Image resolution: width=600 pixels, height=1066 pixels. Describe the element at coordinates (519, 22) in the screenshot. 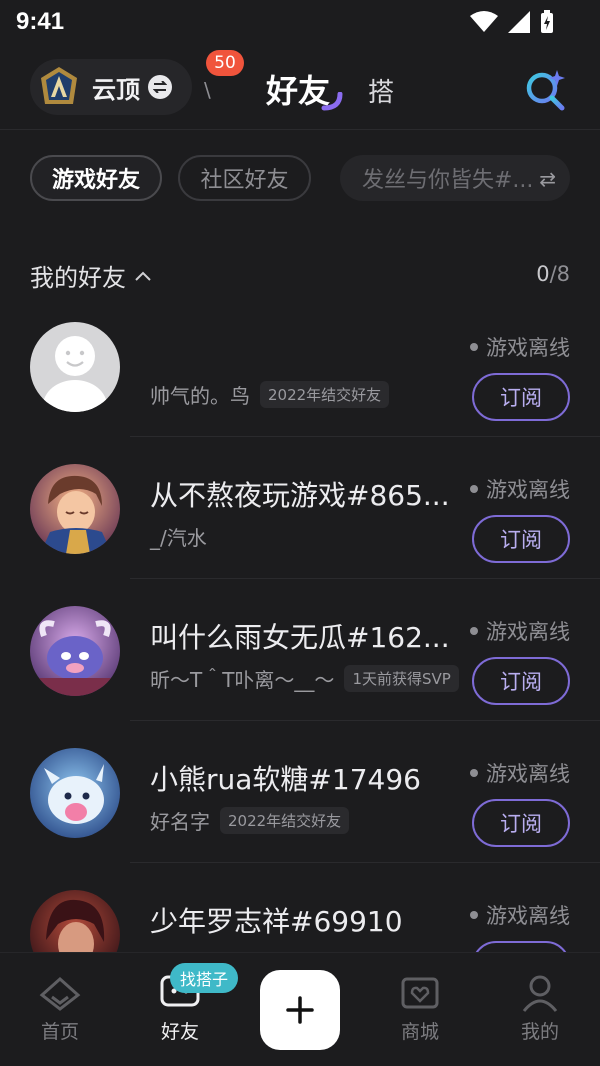

I see `signal-icon` at that location.